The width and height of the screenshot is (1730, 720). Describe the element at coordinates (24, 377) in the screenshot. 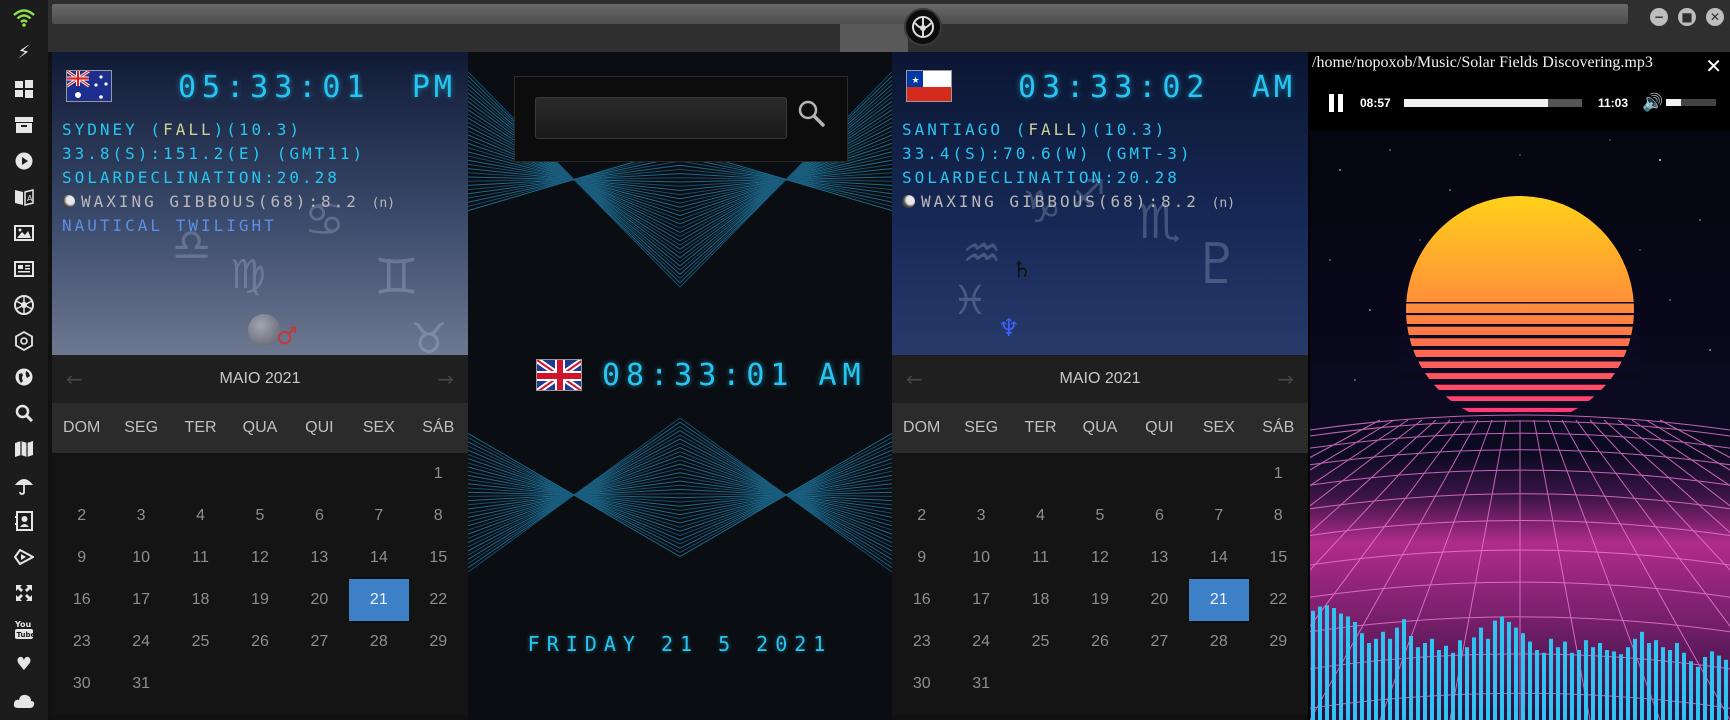

I see `globe-icon` at that location.